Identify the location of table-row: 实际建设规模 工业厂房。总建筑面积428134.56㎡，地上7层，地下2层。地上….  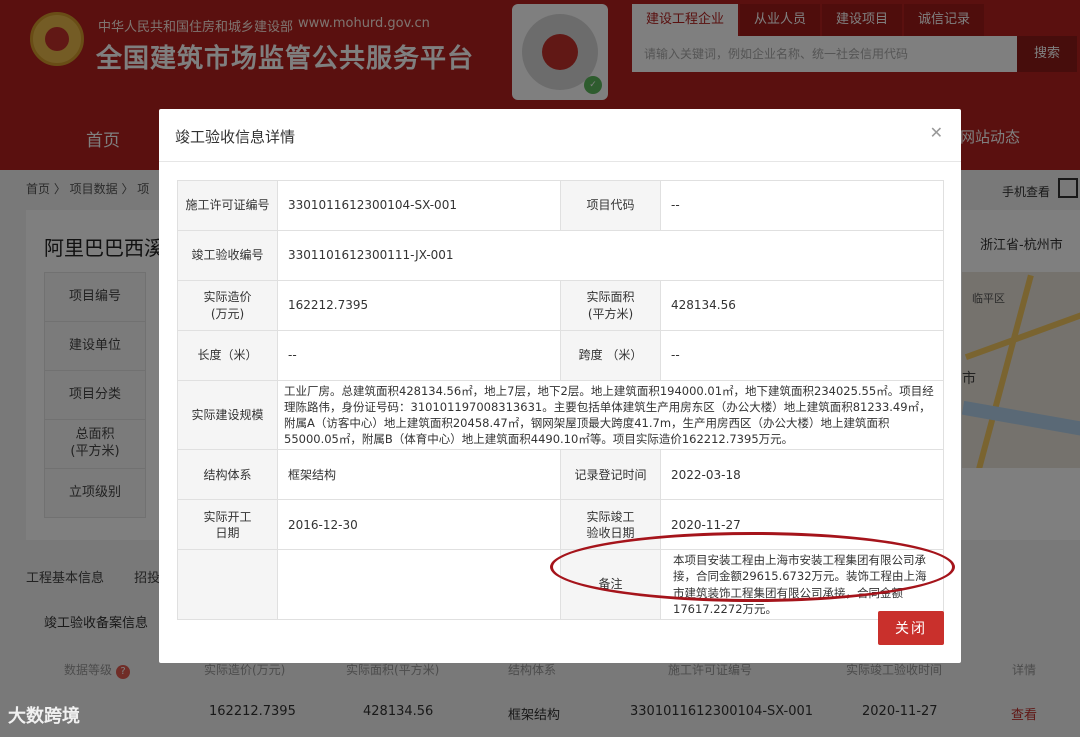
(560, 415).